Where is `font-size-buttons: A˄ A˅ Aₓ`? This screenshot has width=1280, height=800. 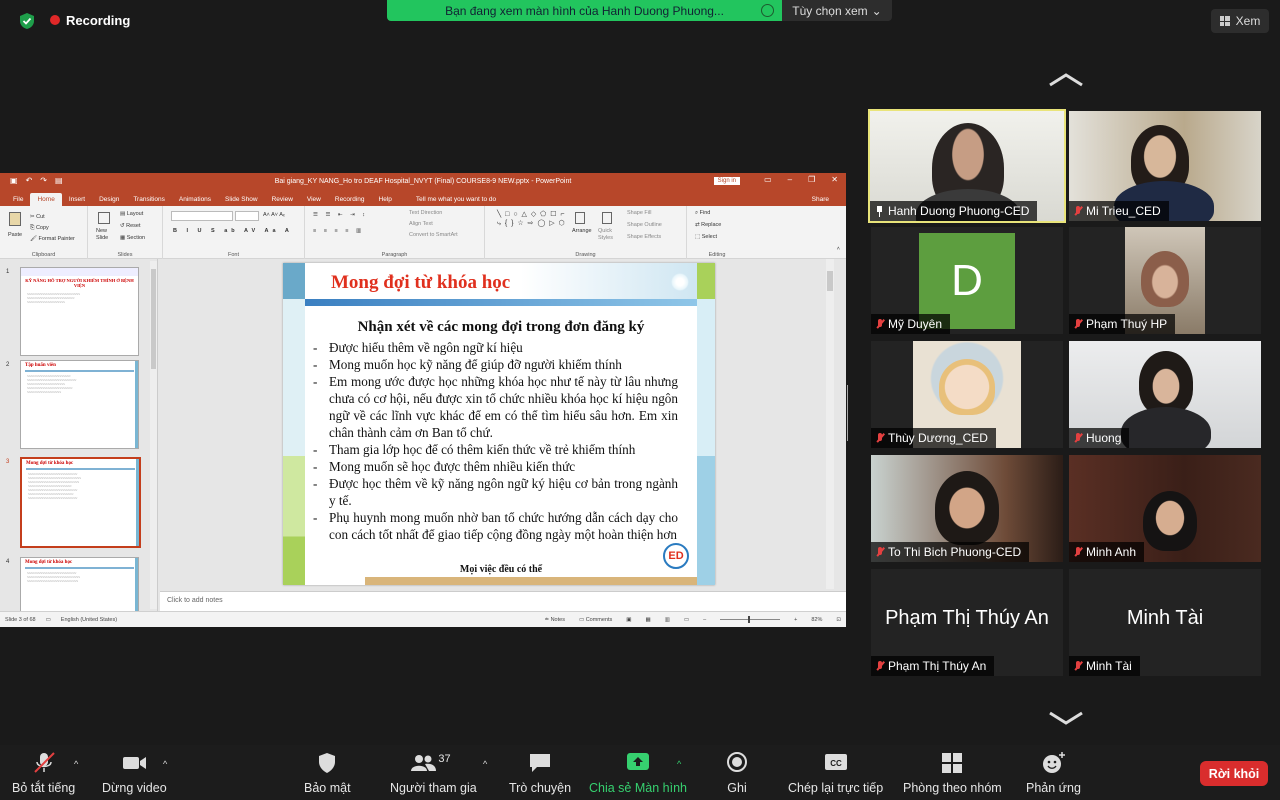 font-size-buttons: A˄ A˅ Aₓ is located at coordinates (274, 215).